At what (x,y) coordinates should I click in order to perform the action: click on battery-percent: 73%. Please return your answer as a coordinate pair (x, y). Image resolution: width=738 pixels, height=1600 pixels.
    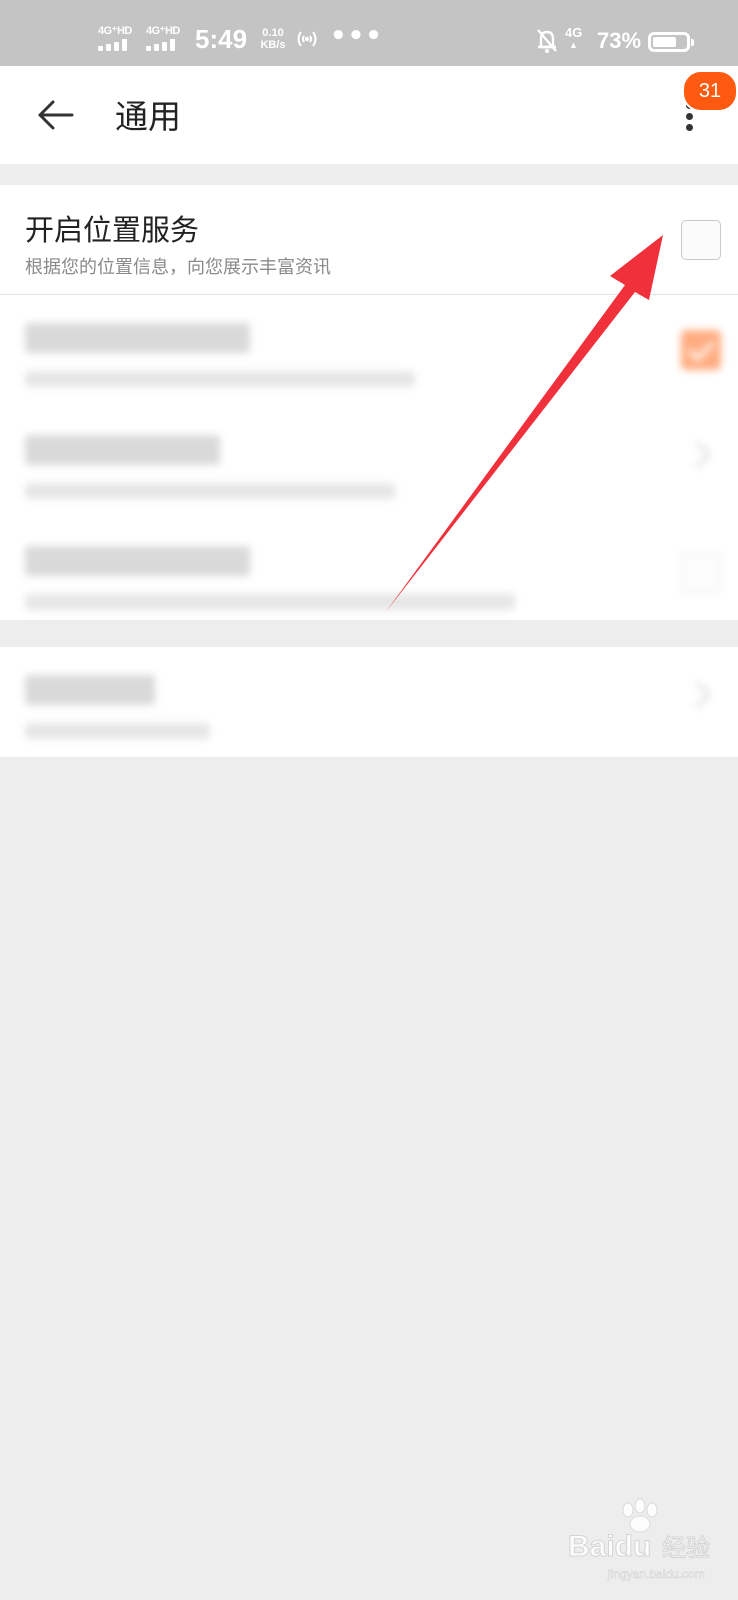
    Looking at the image, I should click on (619, 40).